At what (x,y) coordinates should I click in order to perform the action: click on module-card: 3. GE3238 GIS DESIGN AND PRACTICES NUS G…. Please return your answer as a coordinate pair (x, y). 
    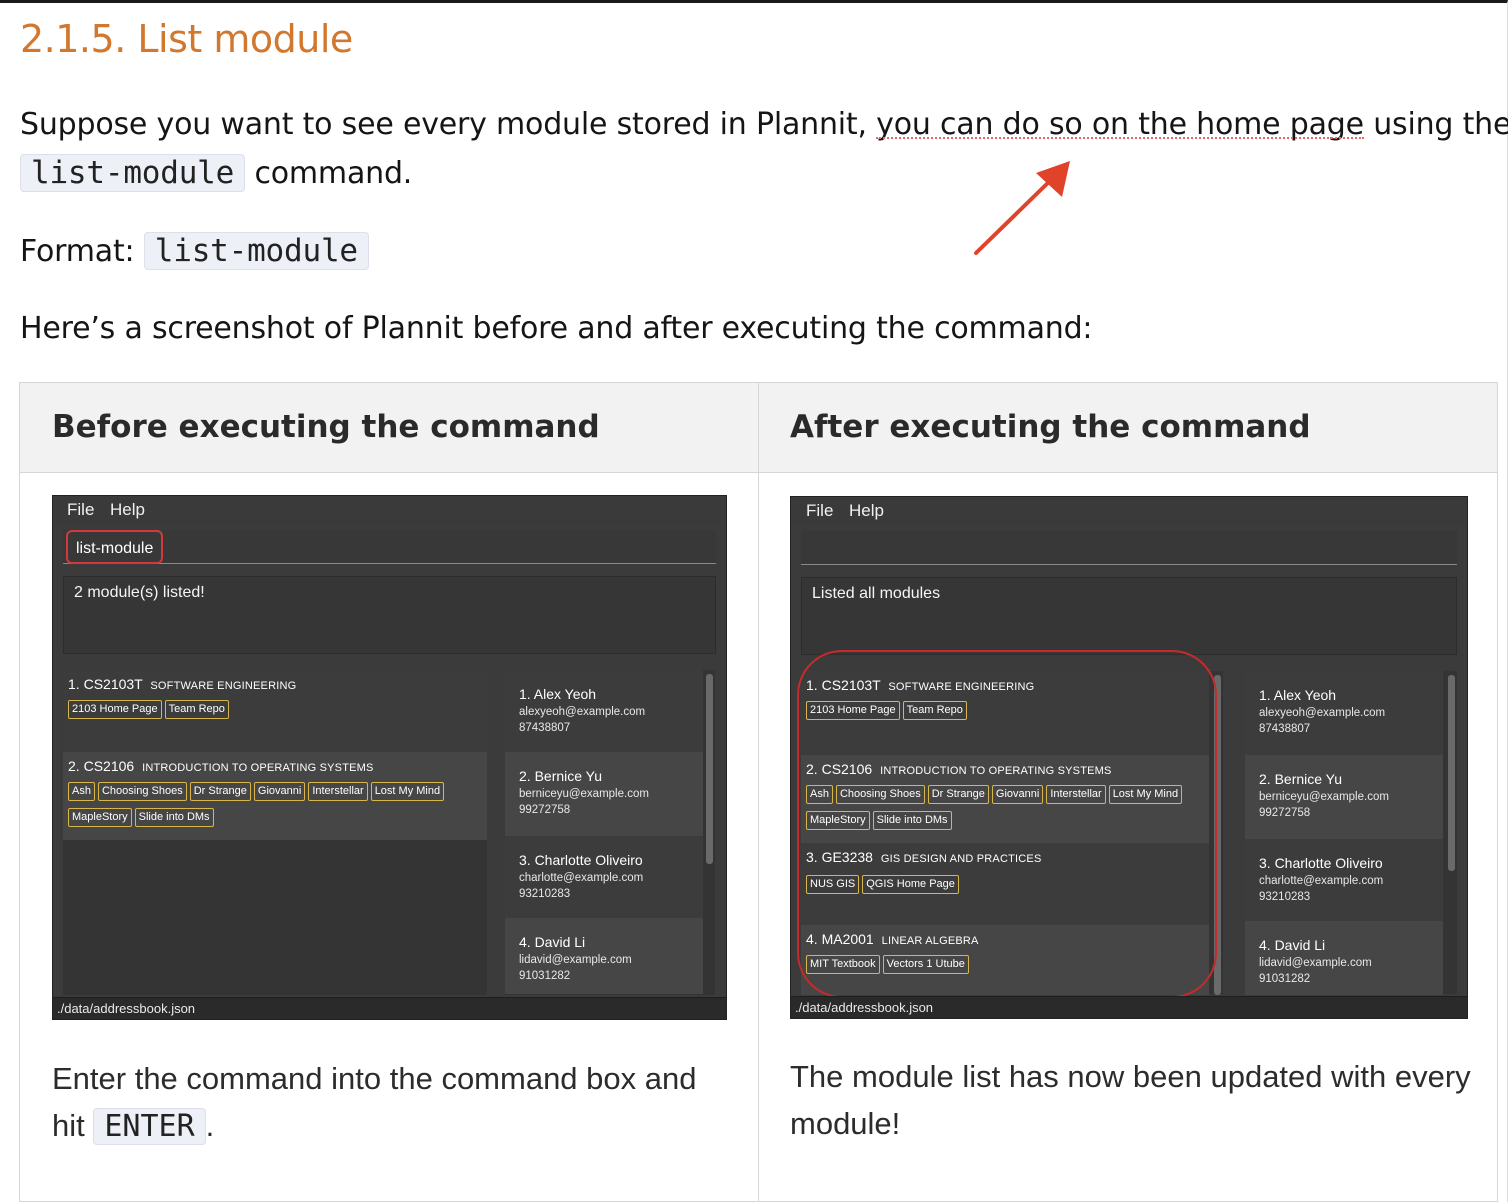
    Looking at the image, I should click on (1005, 884).